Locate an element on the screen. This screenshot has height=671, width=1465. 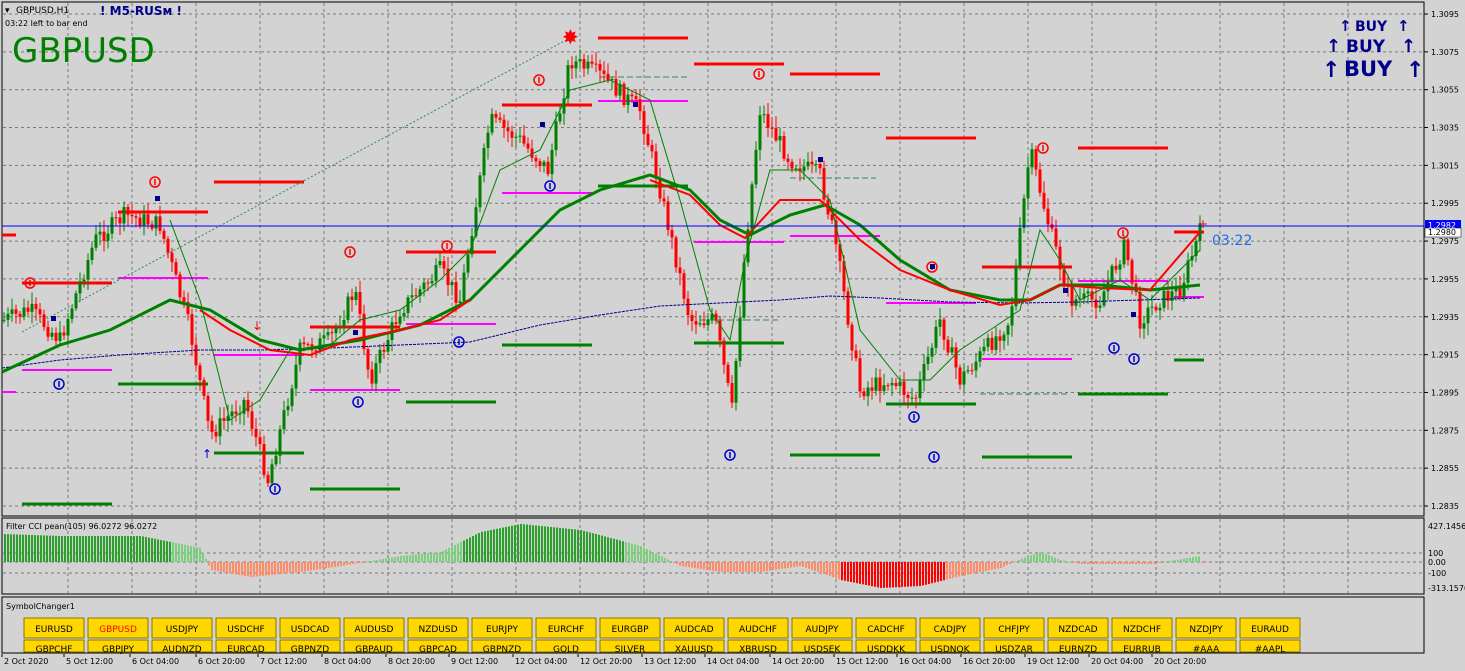
symbol-button-label: EURAUD is located at coordinates (1270, 630).